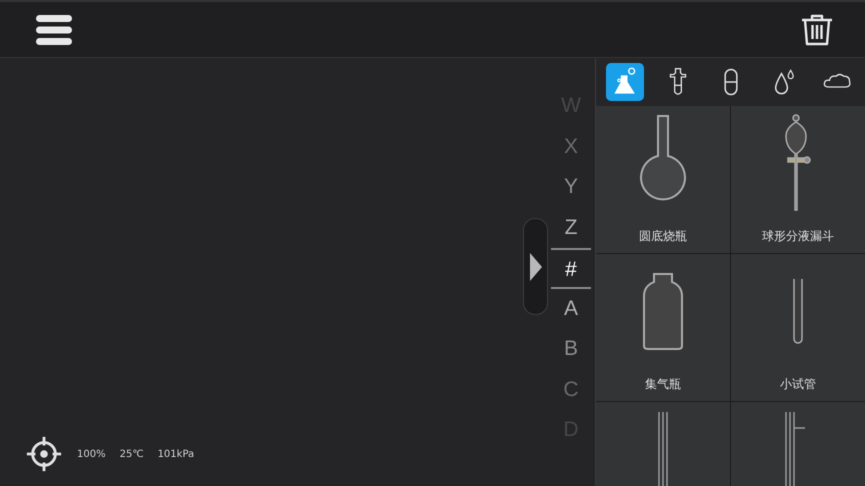 This screenshot has width=865, height=486. What do you see at coordinates (571, 187) in the screenshot?
I see `index-letter: Y` at bounding box center [571, 187].